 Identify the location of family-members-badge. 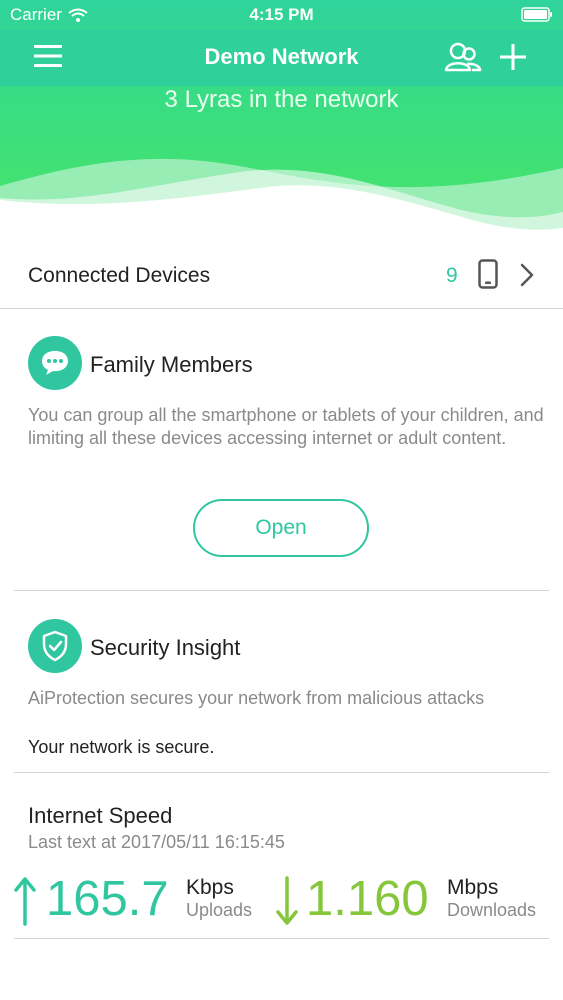
(55, 363).